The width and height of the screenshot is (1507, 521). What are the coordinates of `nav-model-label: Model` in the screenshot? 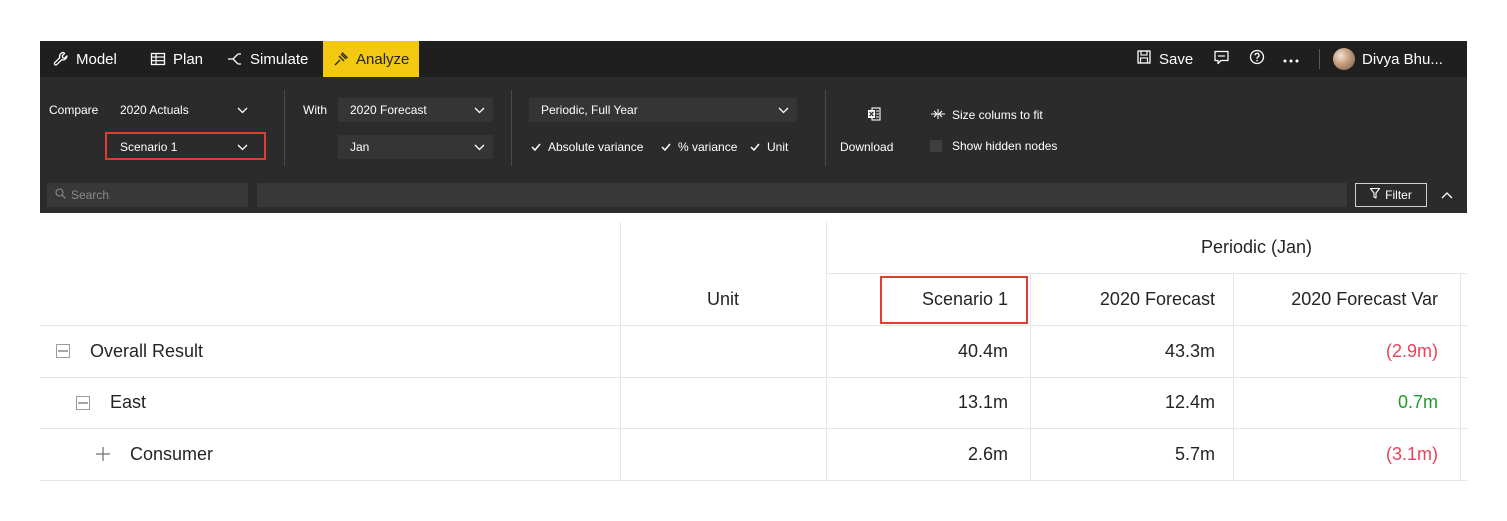 It's located at (96, 59).